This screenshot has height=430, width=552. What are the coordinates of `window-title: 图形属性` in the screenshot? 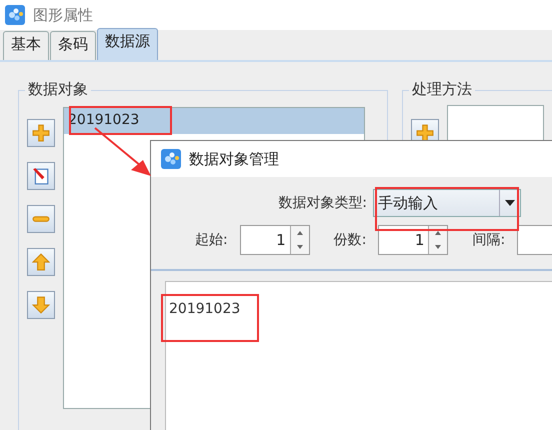 It's located at (63, 15).